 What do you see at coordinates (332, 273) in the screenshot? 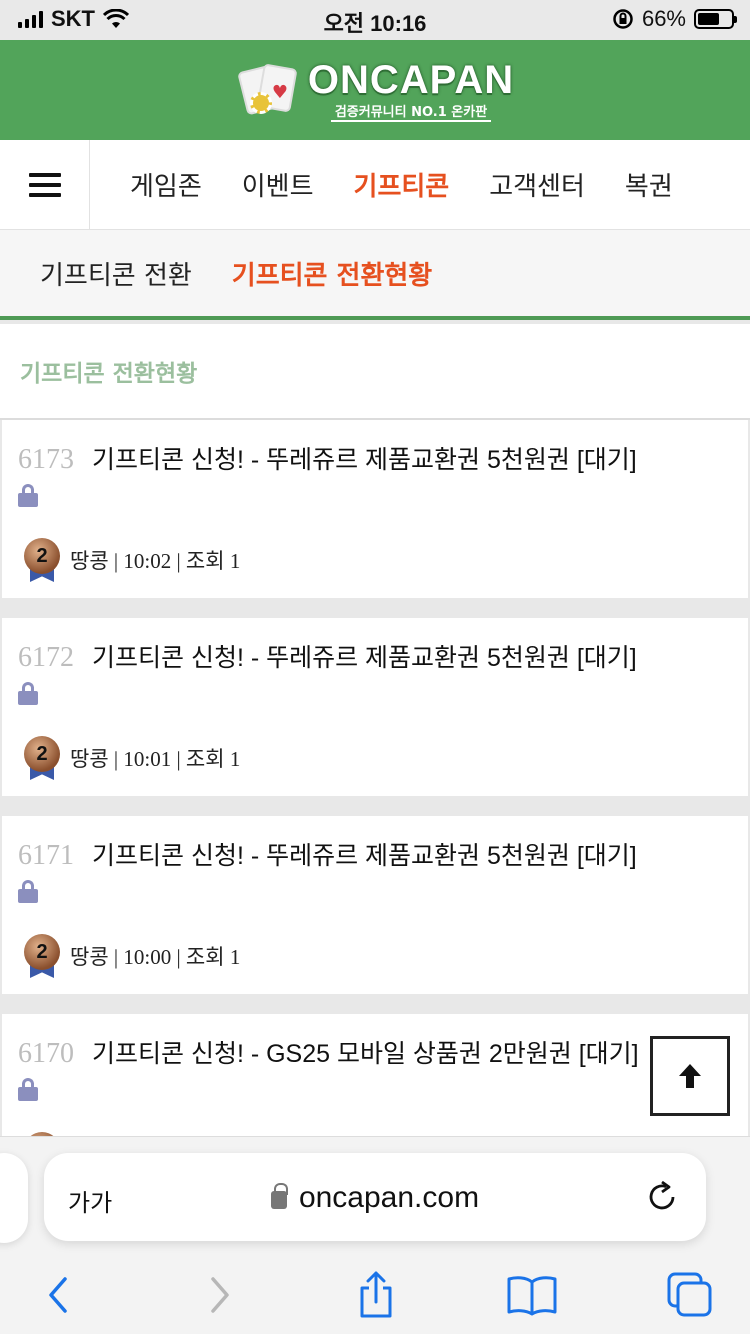
I see `subnav-item-1: 기프티콘 전환현황` at bounding box center [332, 273].